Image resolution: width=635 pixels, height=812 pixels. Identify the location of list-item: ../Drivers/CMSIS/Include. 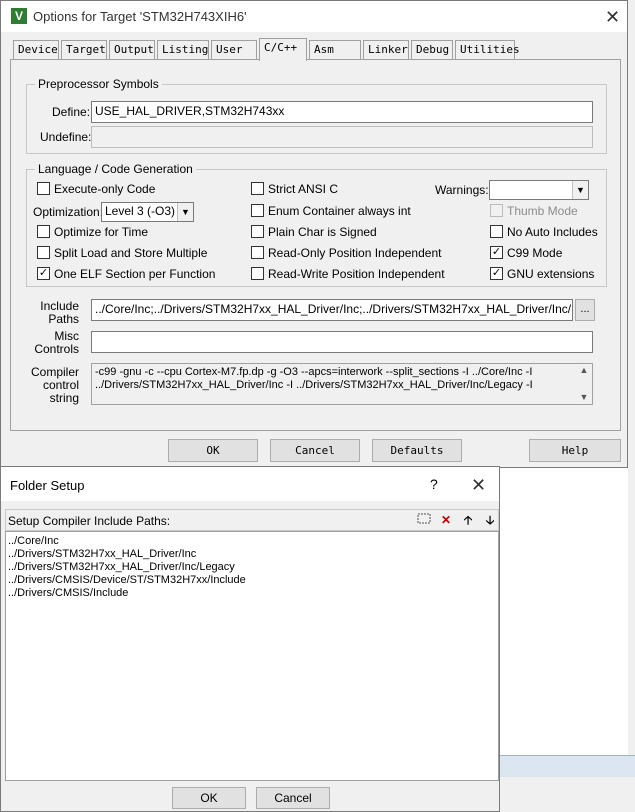
(252, 593).